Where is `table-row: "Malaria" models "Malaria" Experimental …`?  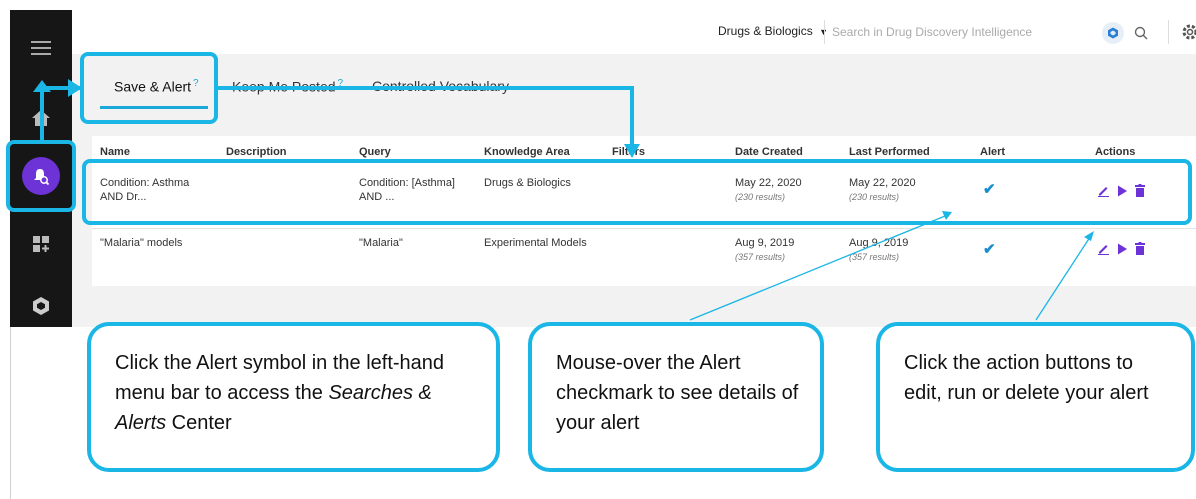 table-row: "Malaria" models "Malaria" Experimental … is located at coordinates (644, 252).